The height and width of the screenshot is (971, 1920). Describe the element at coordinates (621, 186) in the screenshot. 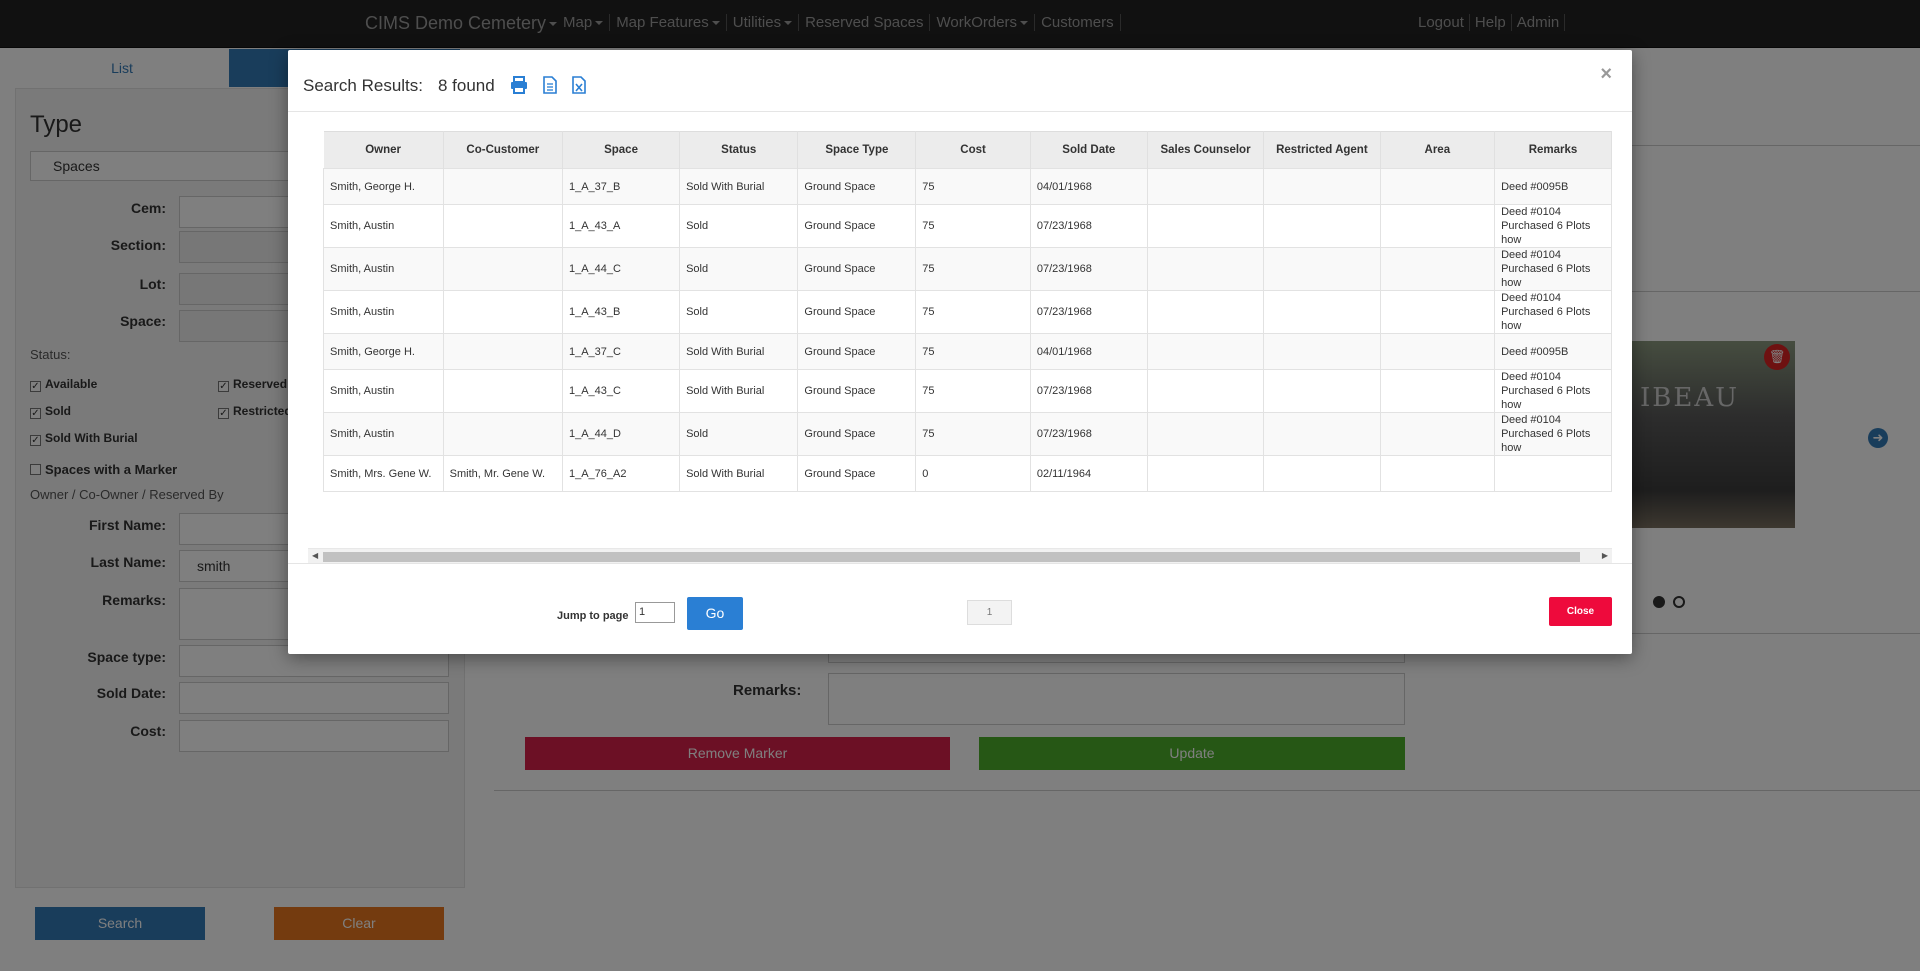

I see `cell-space: 1_A_37_B` at that location.